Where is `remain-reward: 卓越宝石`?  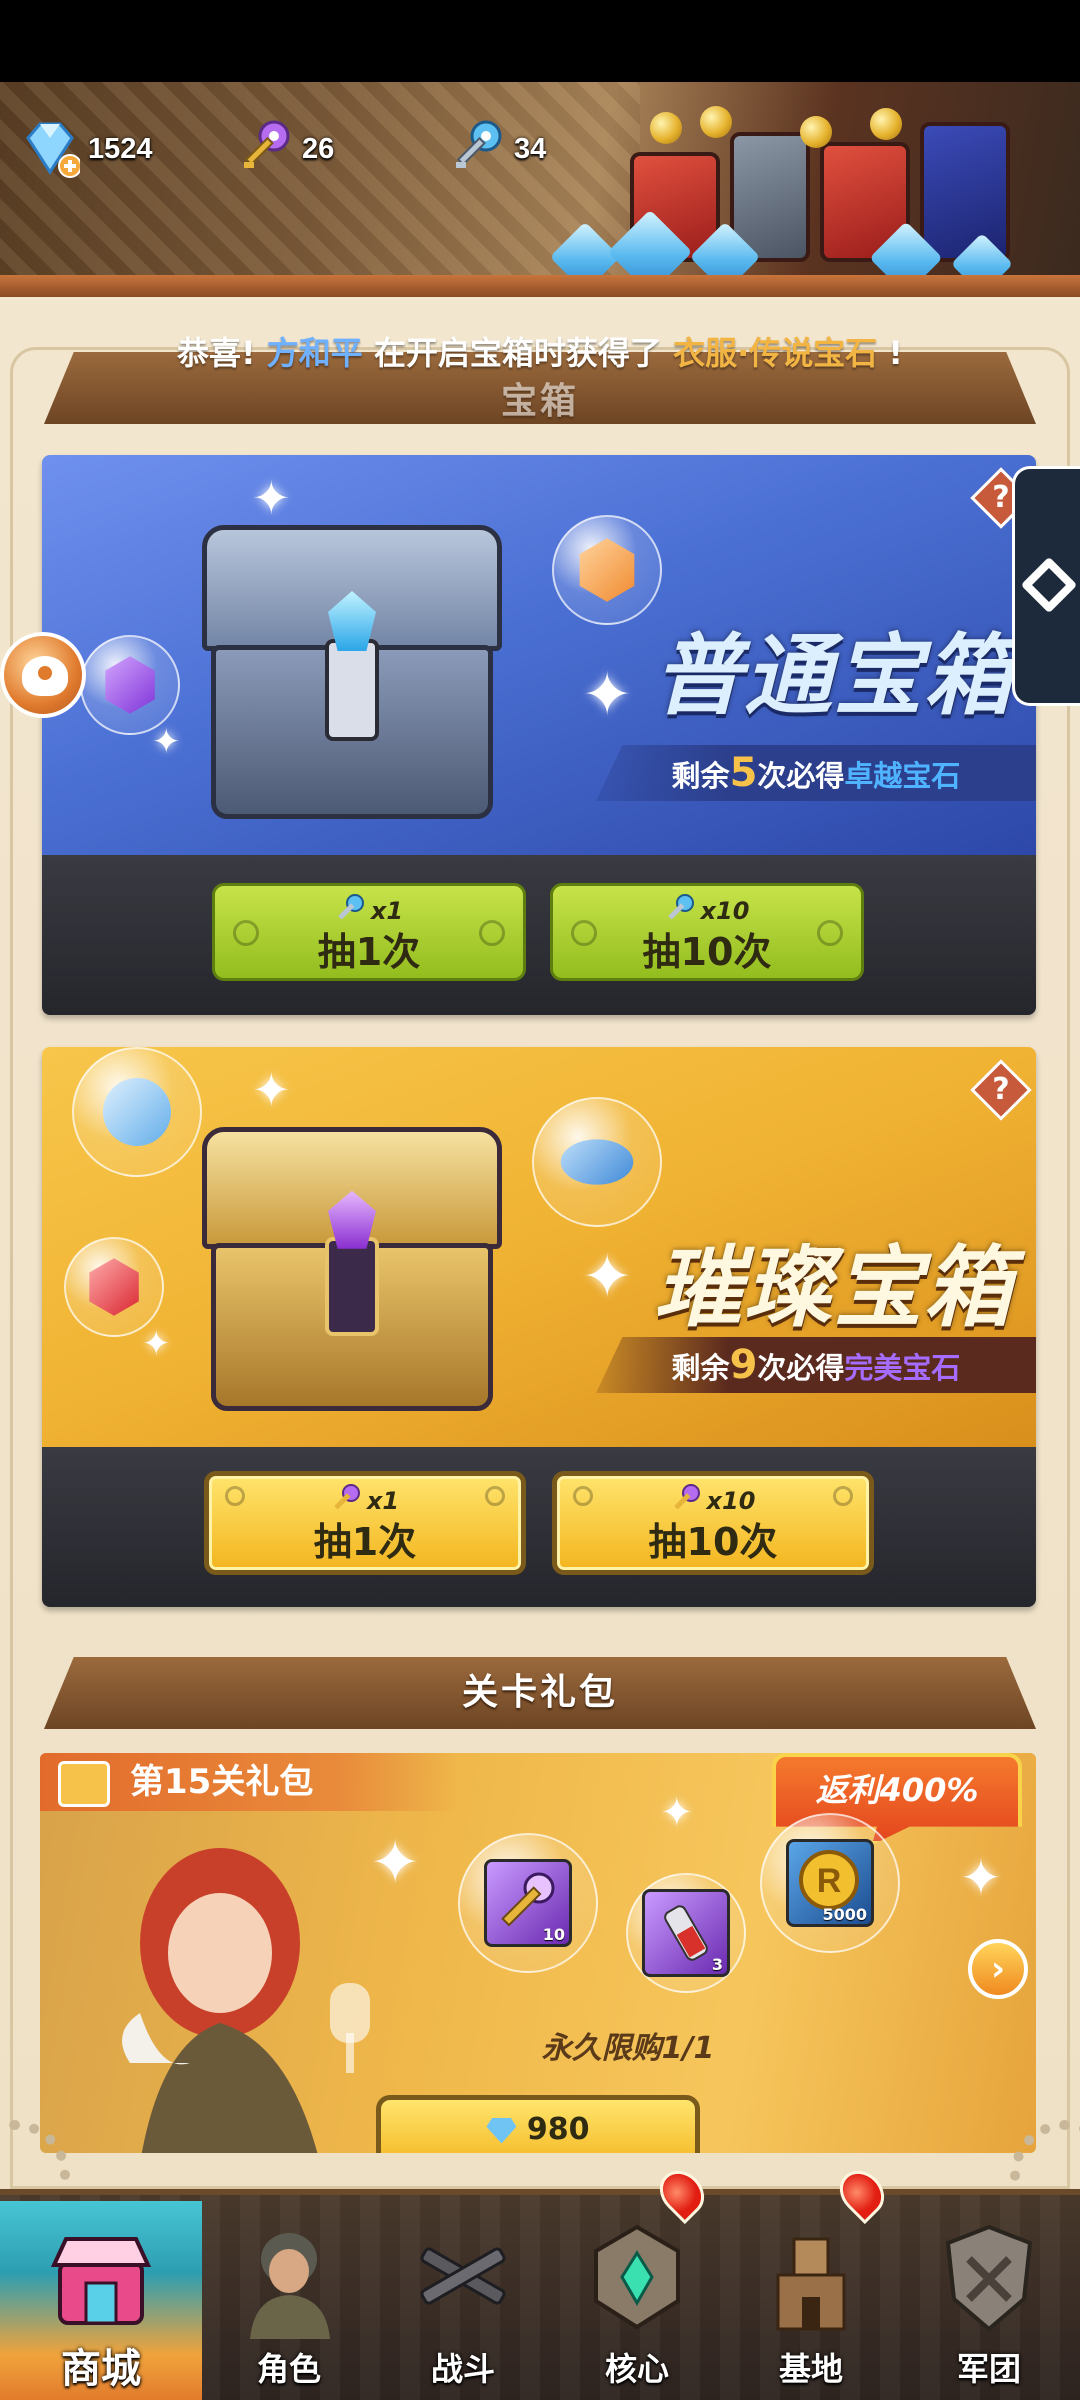 remain-reward: 卓越宝石 is located at coordinates (902, 776).